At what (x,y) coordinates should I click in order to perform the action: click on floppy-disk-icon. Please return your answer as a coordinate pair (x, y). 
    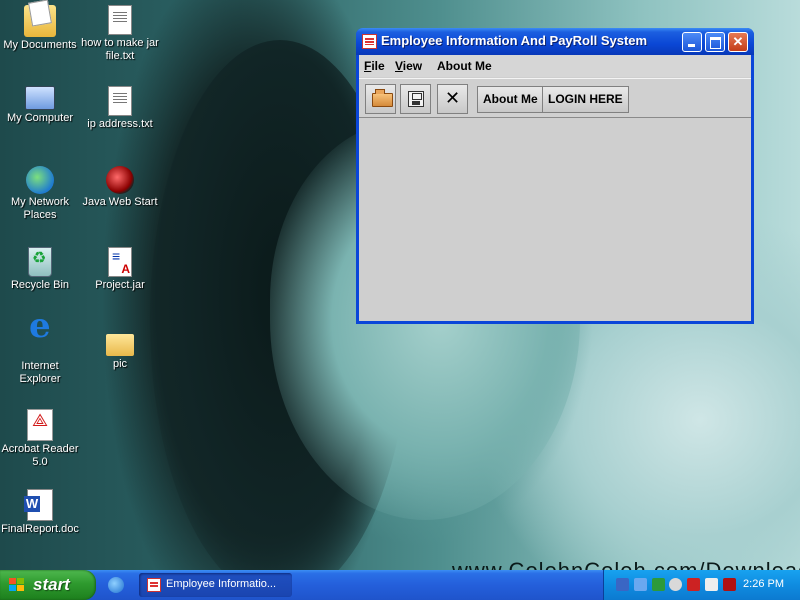
    Looking at the image, I should click on (416, 99).